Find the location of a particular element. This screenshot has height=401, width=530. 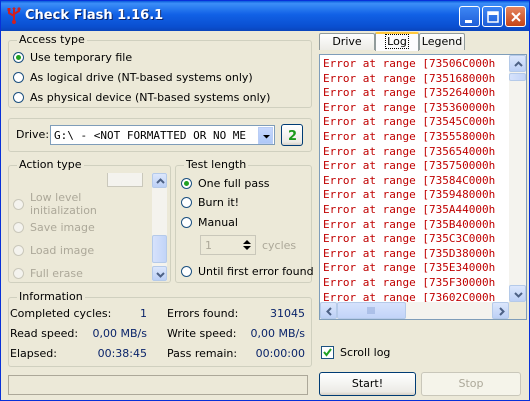

action-load-image: Load image is located at coordinates (53, 250).